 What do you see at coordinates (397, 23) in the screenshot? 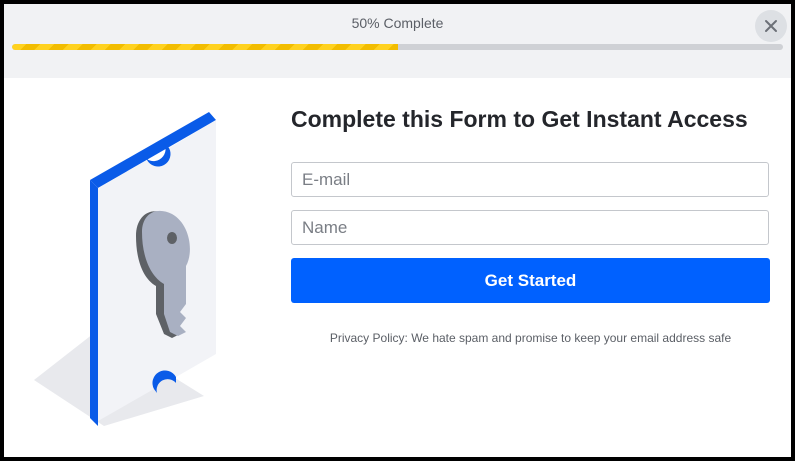
I see `progress-label: 50% Complete` at bounding box center [397, 23].